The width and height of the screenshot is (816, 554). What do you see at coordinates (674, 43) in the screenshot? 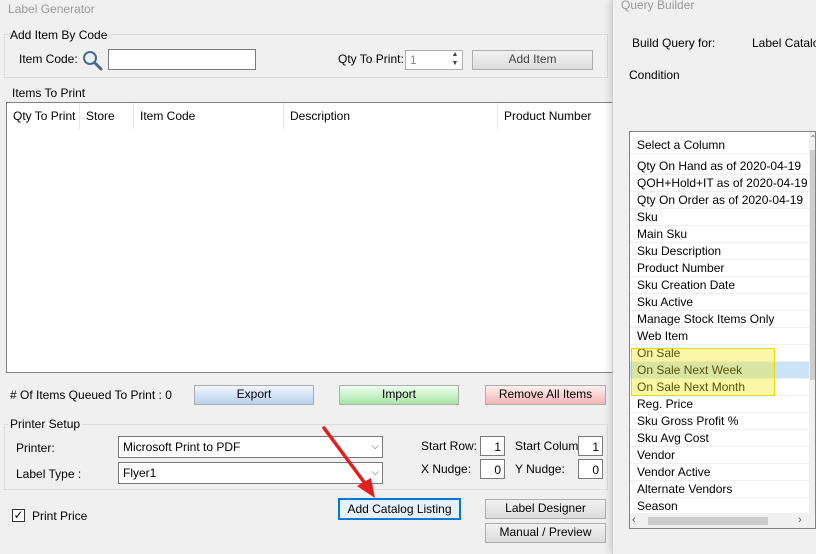
I see `build-query-for-label: Build Query for:` at bounding box center [674, 43].